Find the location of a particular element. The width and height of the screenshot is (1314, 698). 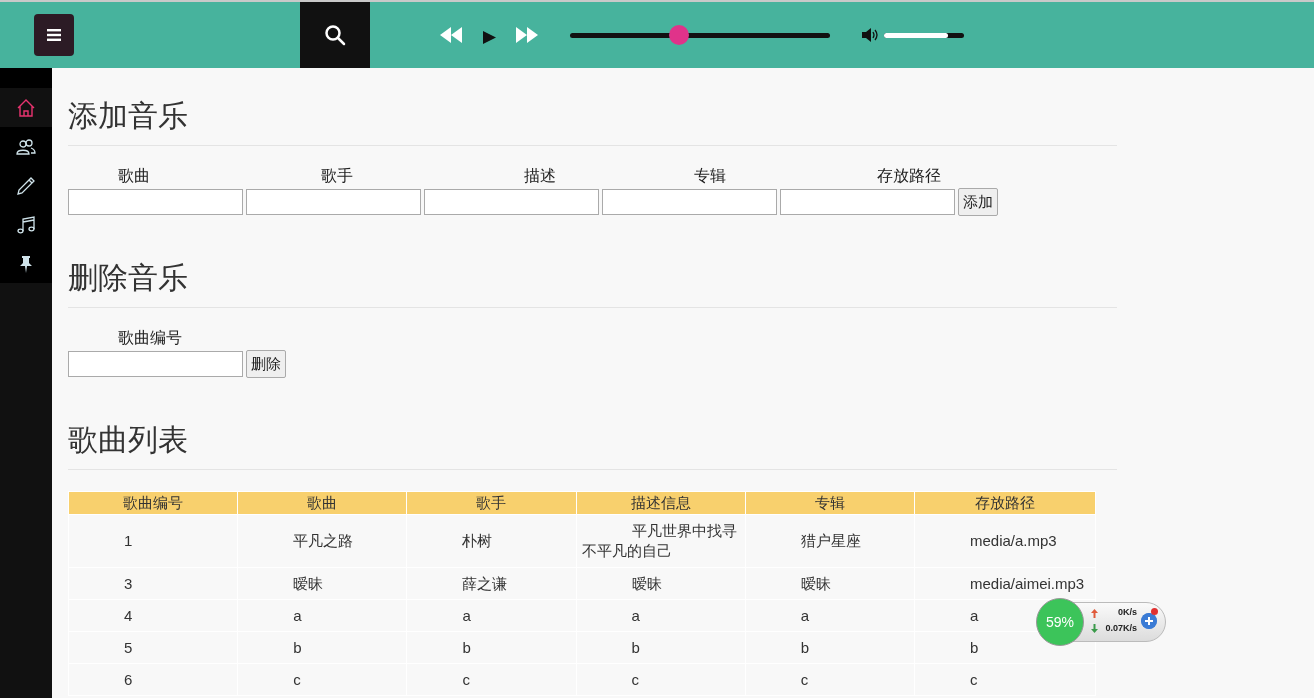

upload-speed: 0K/s is located at coordinates (1127, 612).